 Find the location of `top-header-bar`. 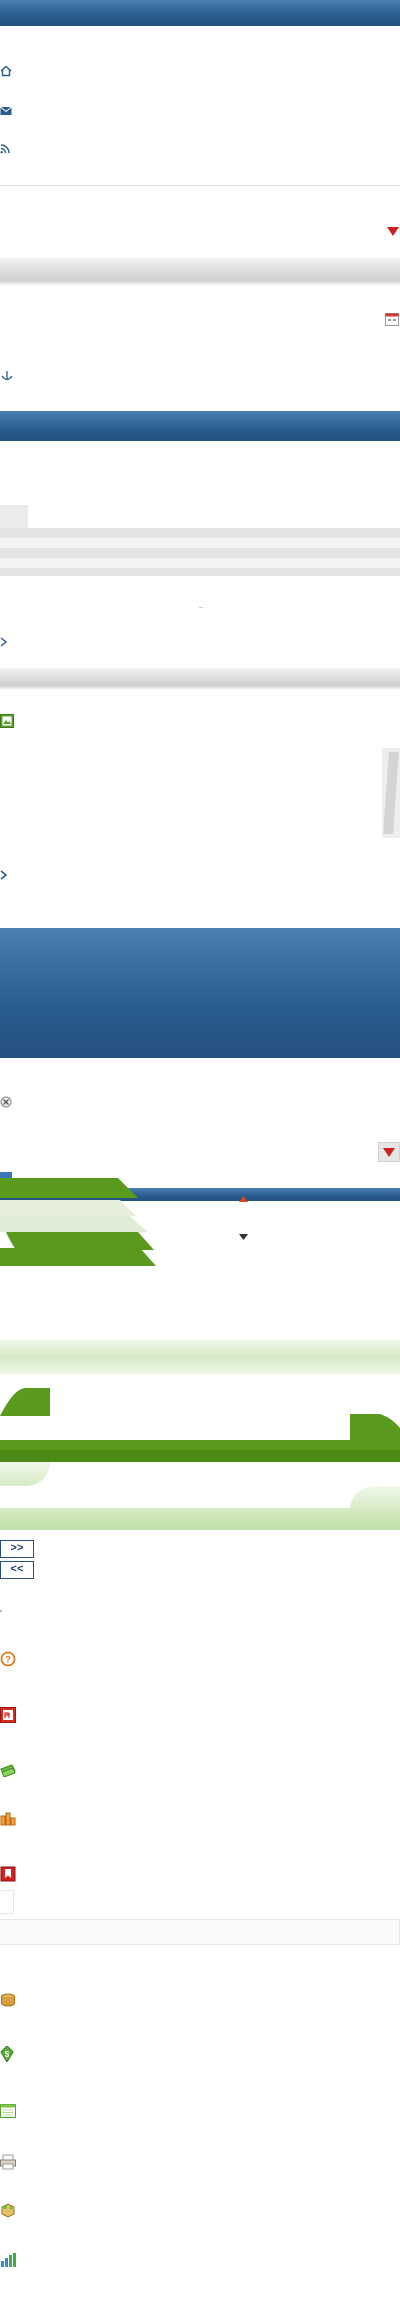

top-header-bar is located at coordinates (200, 13).